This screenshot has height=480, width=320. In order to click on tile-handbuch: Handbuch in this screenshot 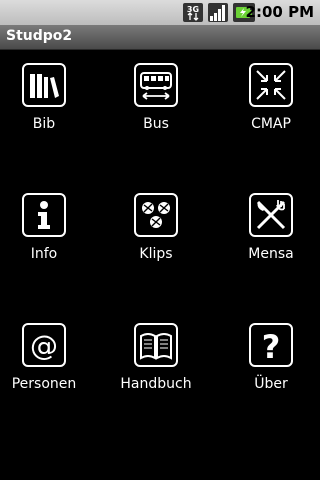, I will do `click(158, 363)`.